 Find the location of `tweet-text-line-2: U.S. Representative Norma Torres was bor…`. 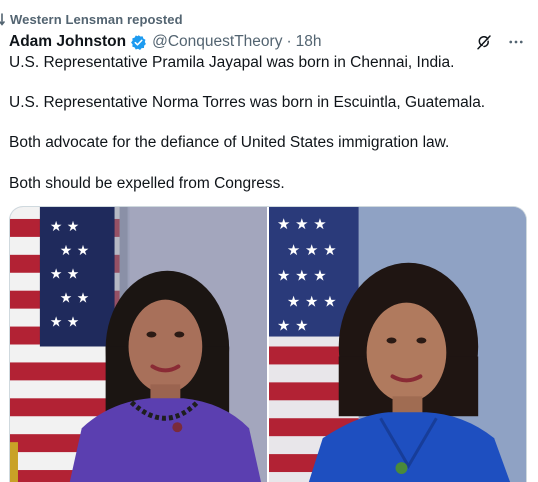

tweet-text-line-2: U.S. Representative Norma Torres was bor… is located at coordinates (247, 102).